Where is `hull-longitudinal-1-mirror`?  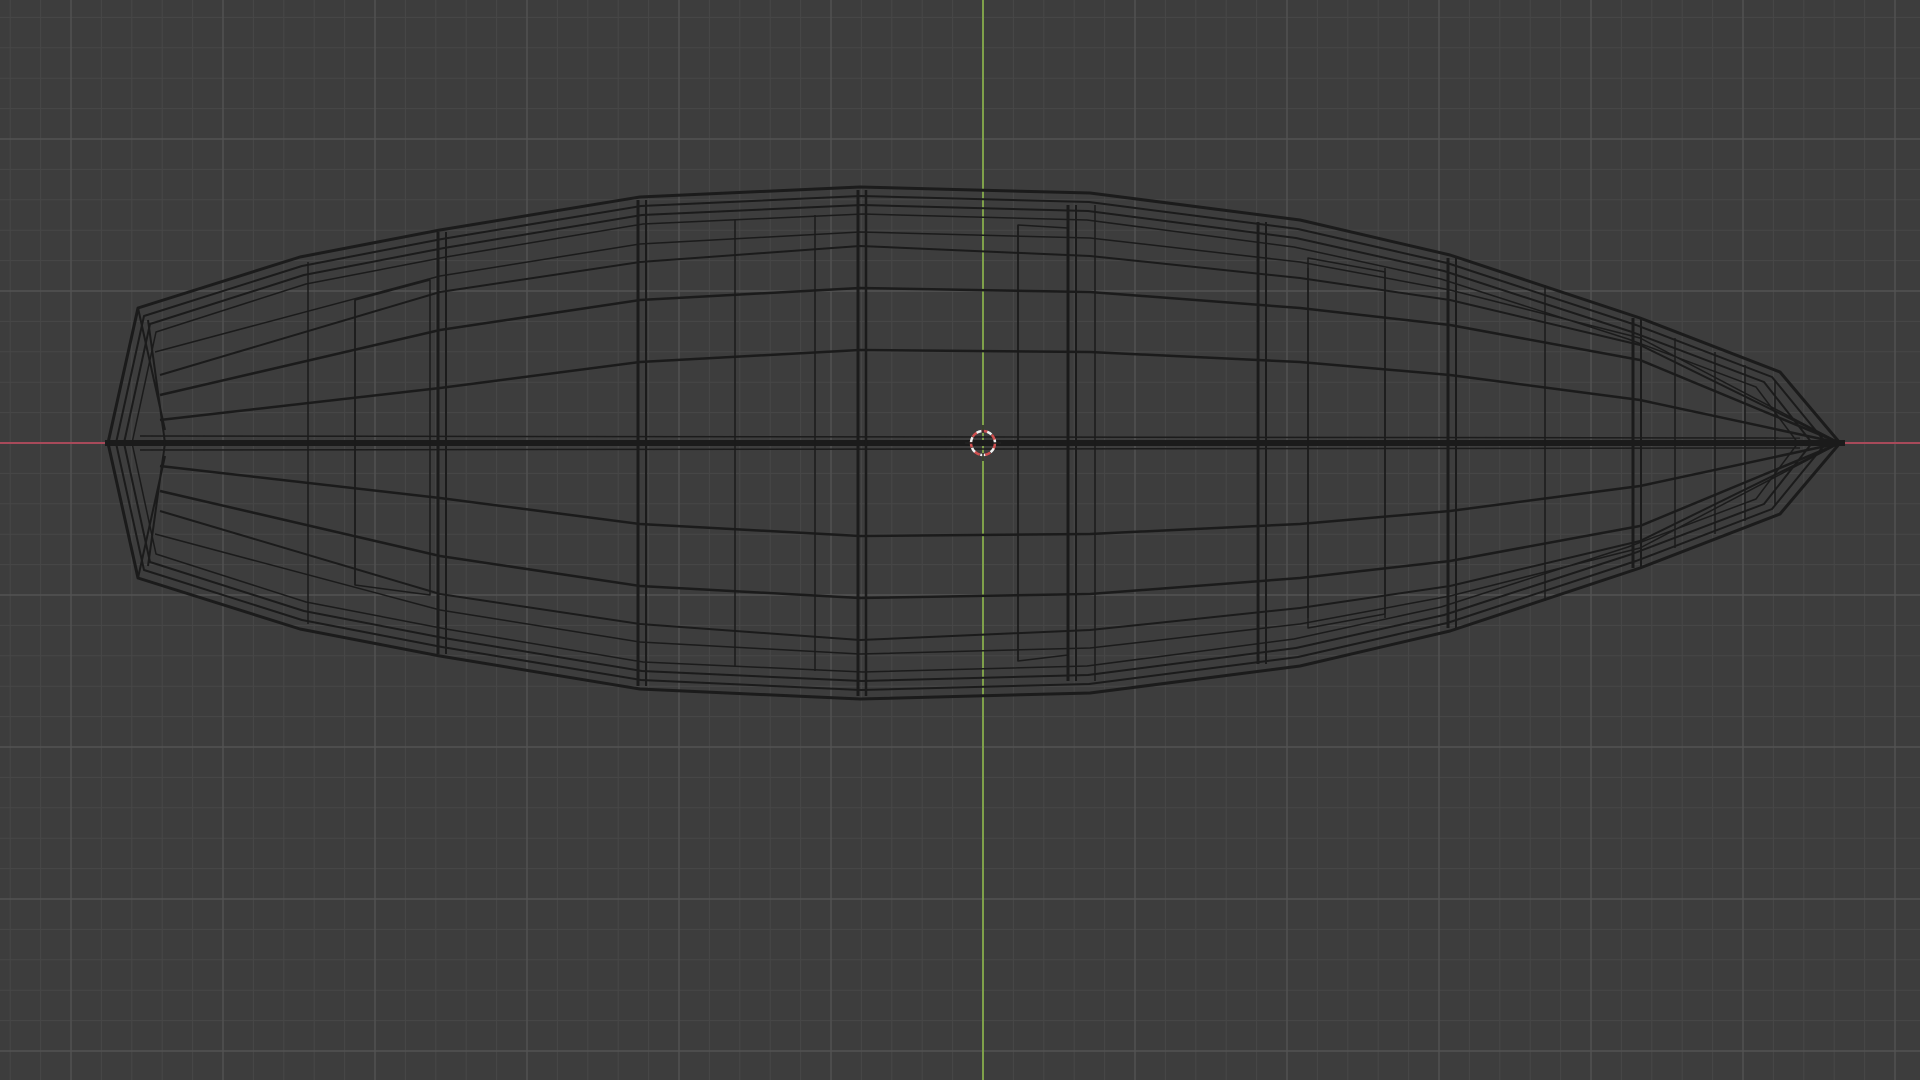
hull-longitudinal-1-mirror is located at coordinates (1000, 489).